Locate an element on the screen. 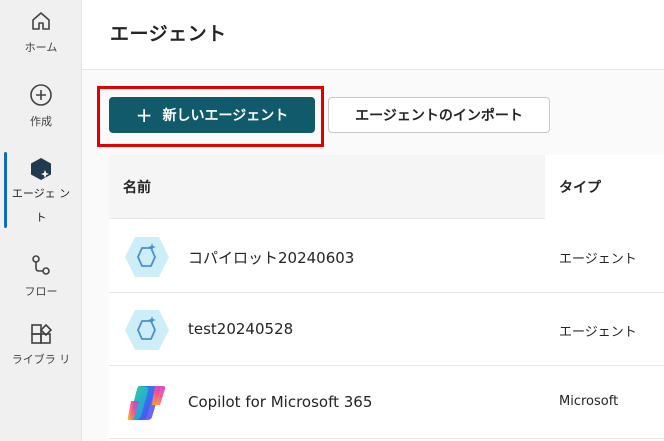 The width and height of the screenshot is (664, 441). nav-item-flows-label: フロー is located at coordinates (41, 291).